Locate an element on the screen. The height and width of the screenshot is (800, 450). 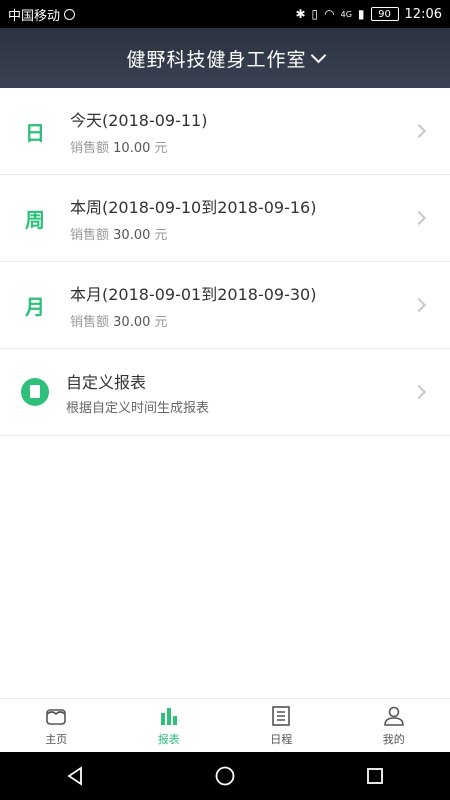
tab-label: 日程 is located at coordinates (281, 739).